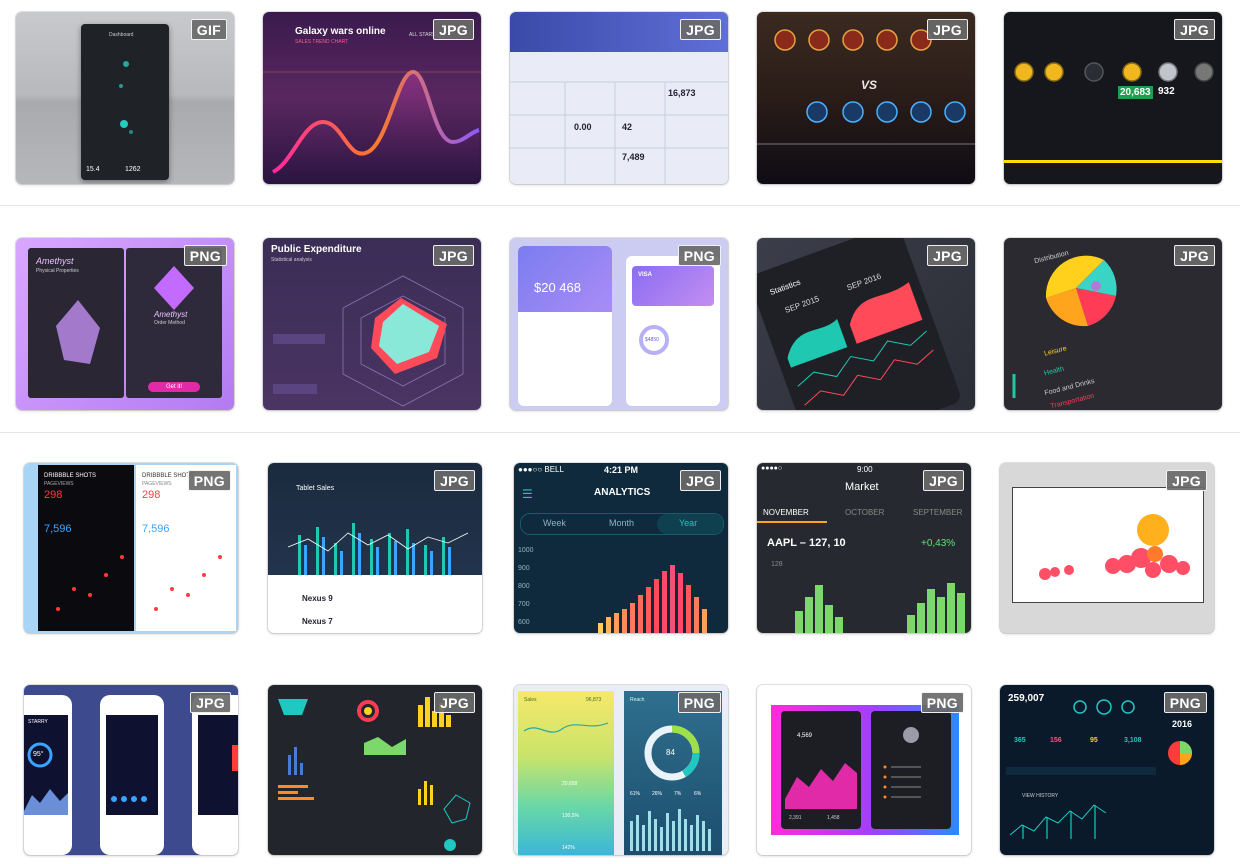 This screenshot has width=1240, height=864. What do you see at coordinates (1040, 796) in the screenshot?
I see `section-title: VIEW HISTORY` at bounding box center [1040, 796].